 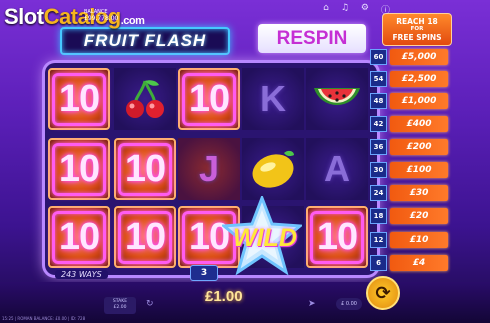 I want to click on symbol-jack: J, so click(x=209, y=168).